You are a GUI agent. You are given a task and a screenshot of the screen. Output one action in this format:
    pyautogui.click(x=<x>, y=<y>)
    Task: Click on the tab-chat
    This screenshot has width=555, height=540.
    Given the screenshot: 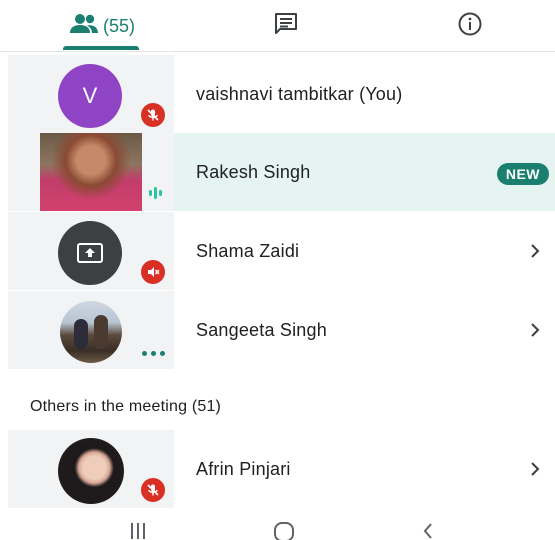 What is the action you would take?
    pyautogui.click(x=286, y=26)
    